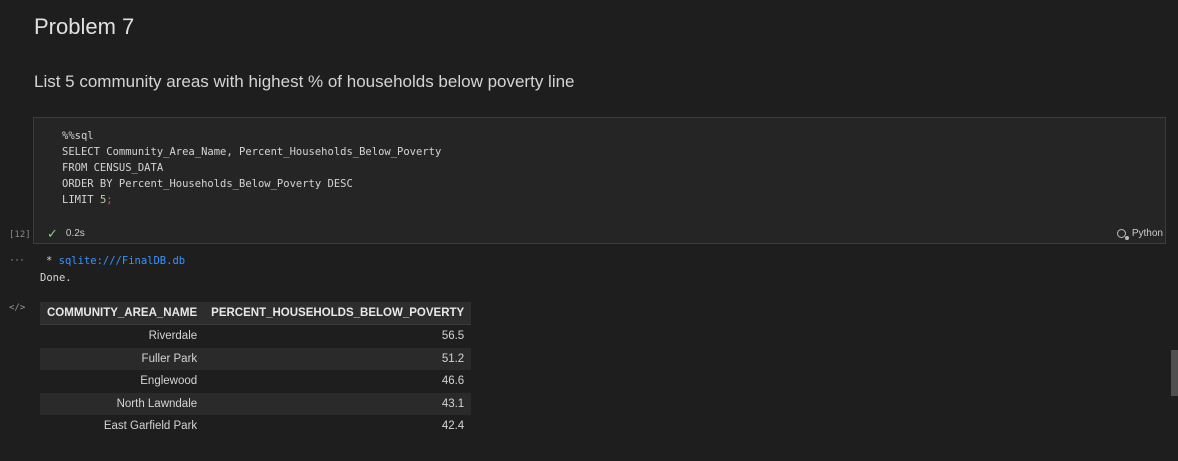 This screenshot has width=1178, height=461. I want to click on code-line-3: FROM CENSUS_DATA, so click(113, 168).